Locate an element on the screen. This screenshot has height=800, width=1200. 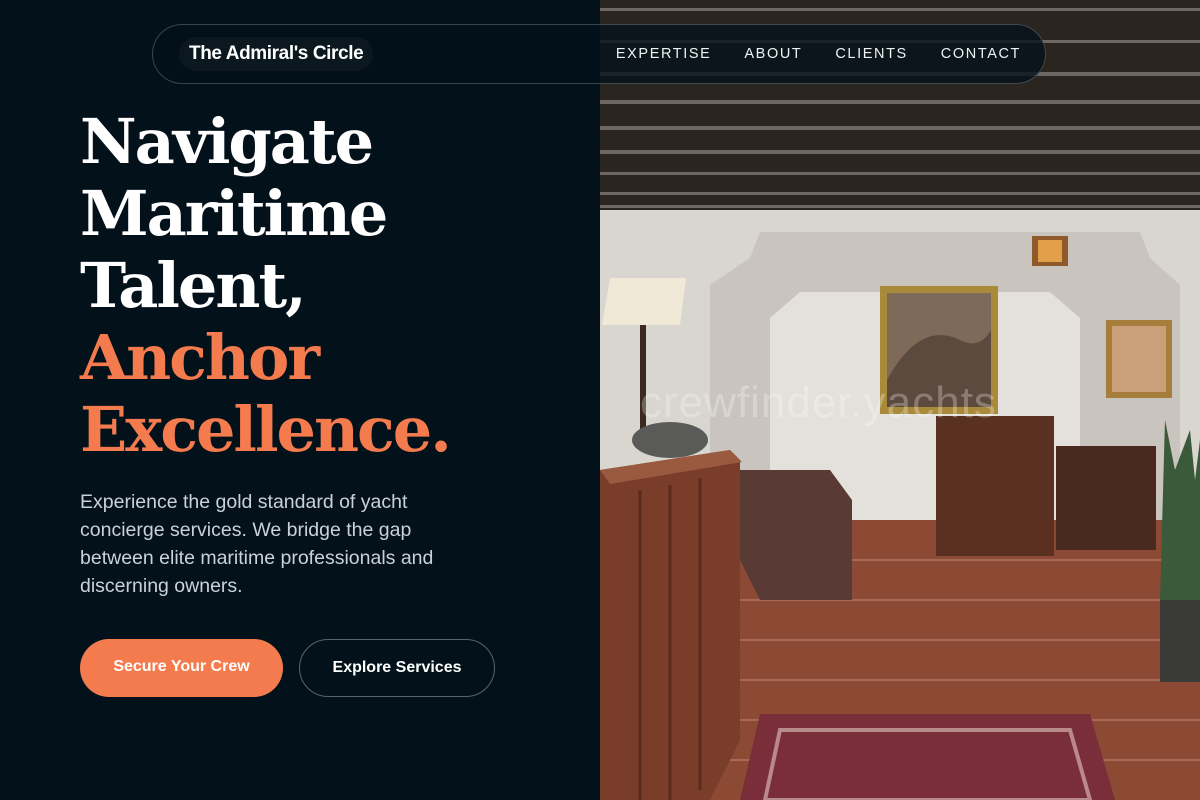
image-watermark: crewfinder.yachts is located at coordinates (818, 402).